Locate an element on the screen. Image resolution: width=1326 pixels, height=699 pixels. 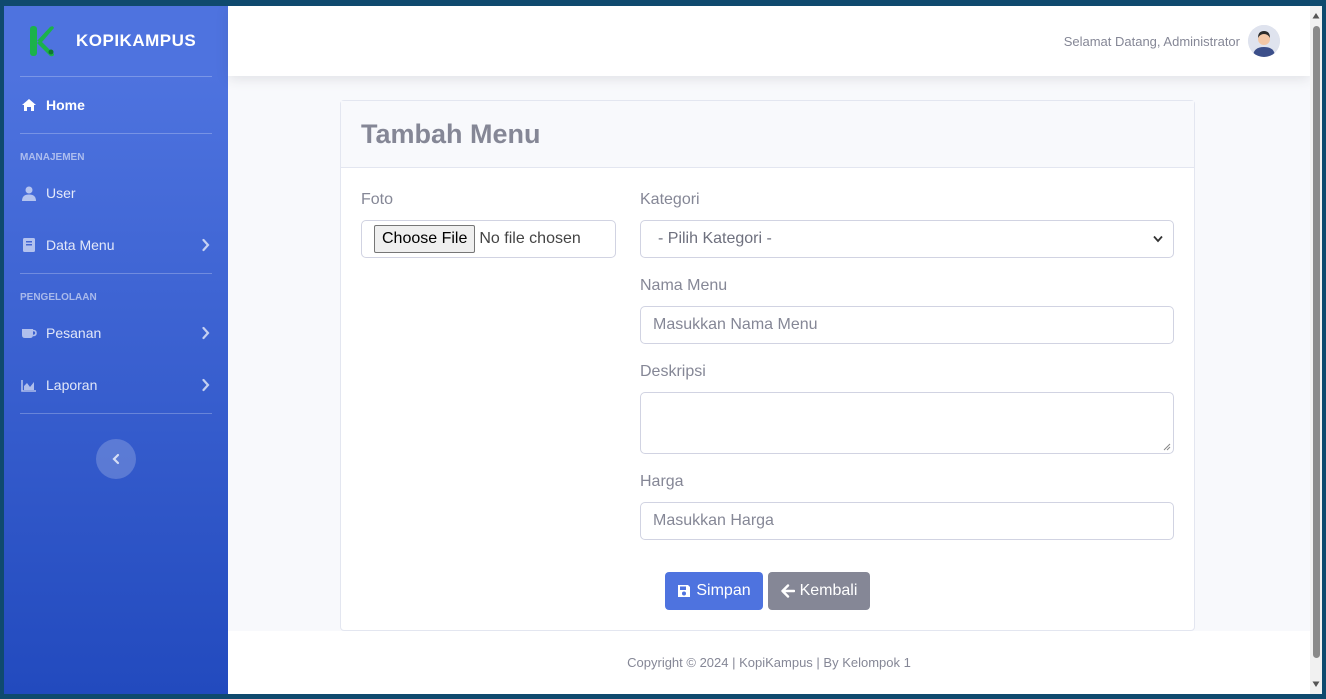
greeting-text: Selamat Datang, Administrator is located at coordinates (1152, 41).